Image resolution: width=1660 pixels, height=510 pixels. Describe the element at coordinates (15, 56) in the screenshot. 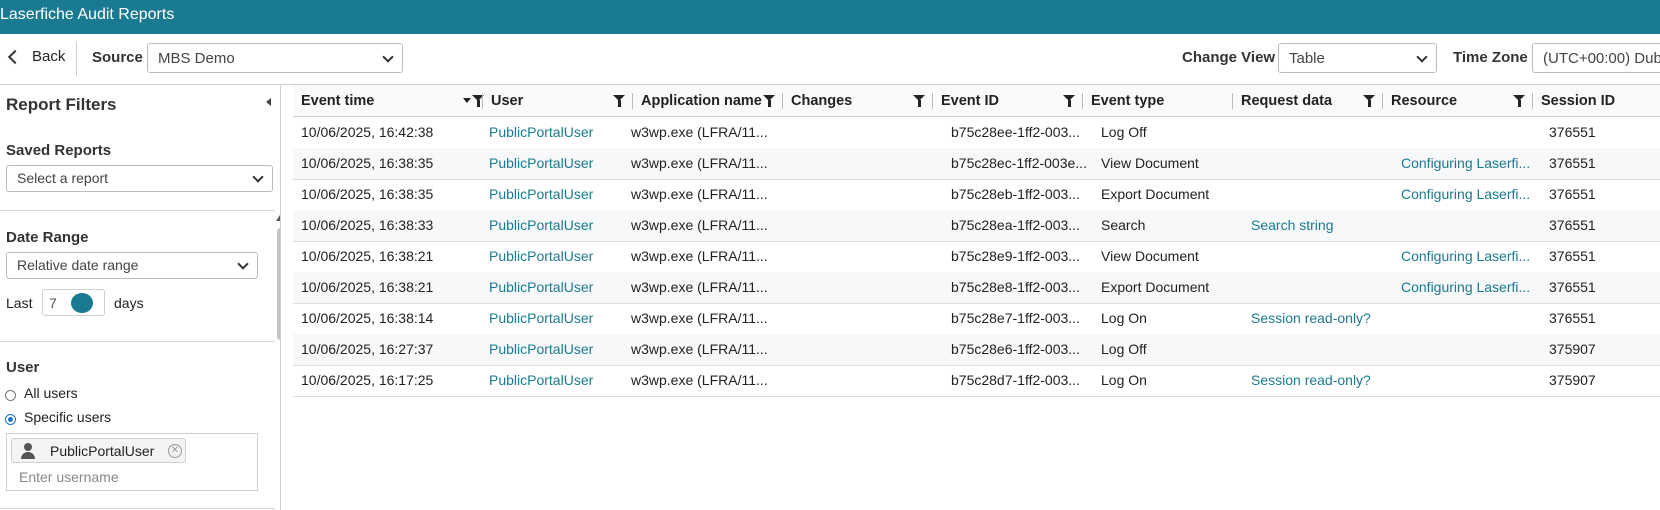

I see `chevron-left-icon` at that location.